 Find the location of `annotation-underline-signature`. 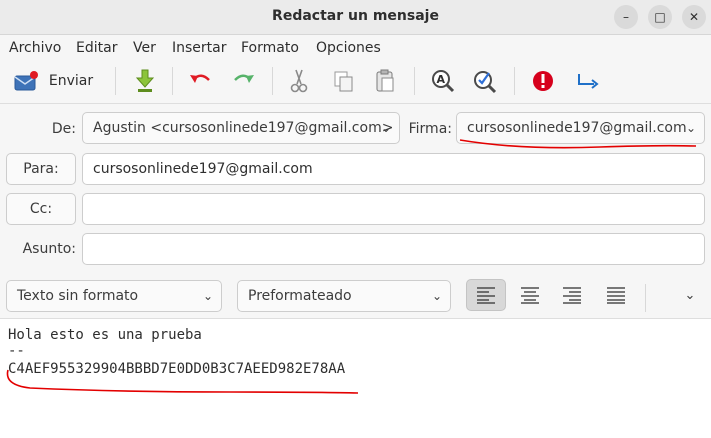

annotation-underline-signature is located at coordinates (578, 144).